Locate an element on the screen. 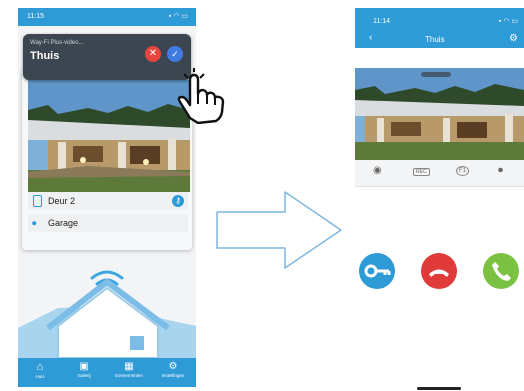 Image resolution: width=524 pixels, height=391 pixels. unlock-button is located at coordinates (377, 271).